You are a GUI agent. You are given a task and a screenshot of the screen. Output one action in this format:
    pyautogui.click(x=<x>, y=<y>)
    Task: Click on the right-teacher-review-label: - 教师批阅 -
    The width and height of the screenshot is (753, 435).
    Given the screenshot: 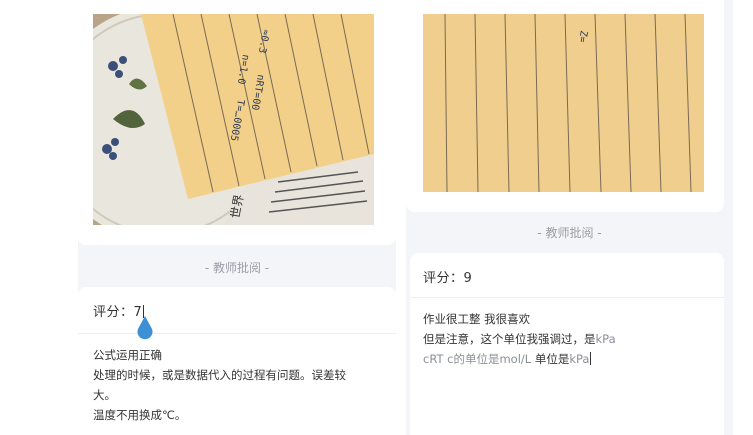 What is the action you would take?
    pyautogui.click(x=569, y=233)
    